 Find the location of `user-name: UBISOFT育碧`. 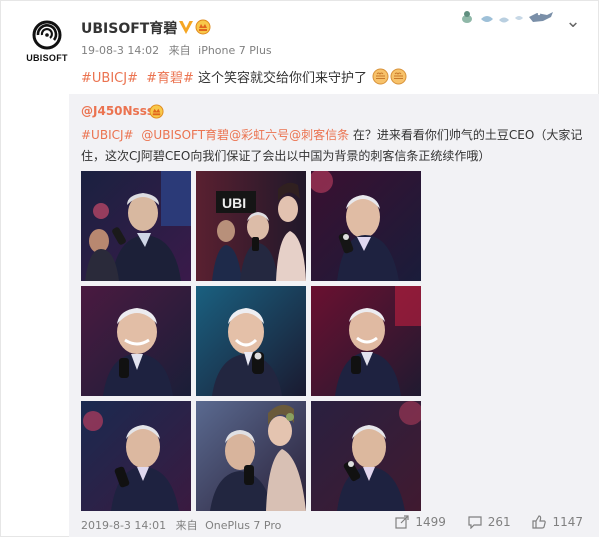

user-name: UBISOFT育碧 is located at coordinates (129, 28).